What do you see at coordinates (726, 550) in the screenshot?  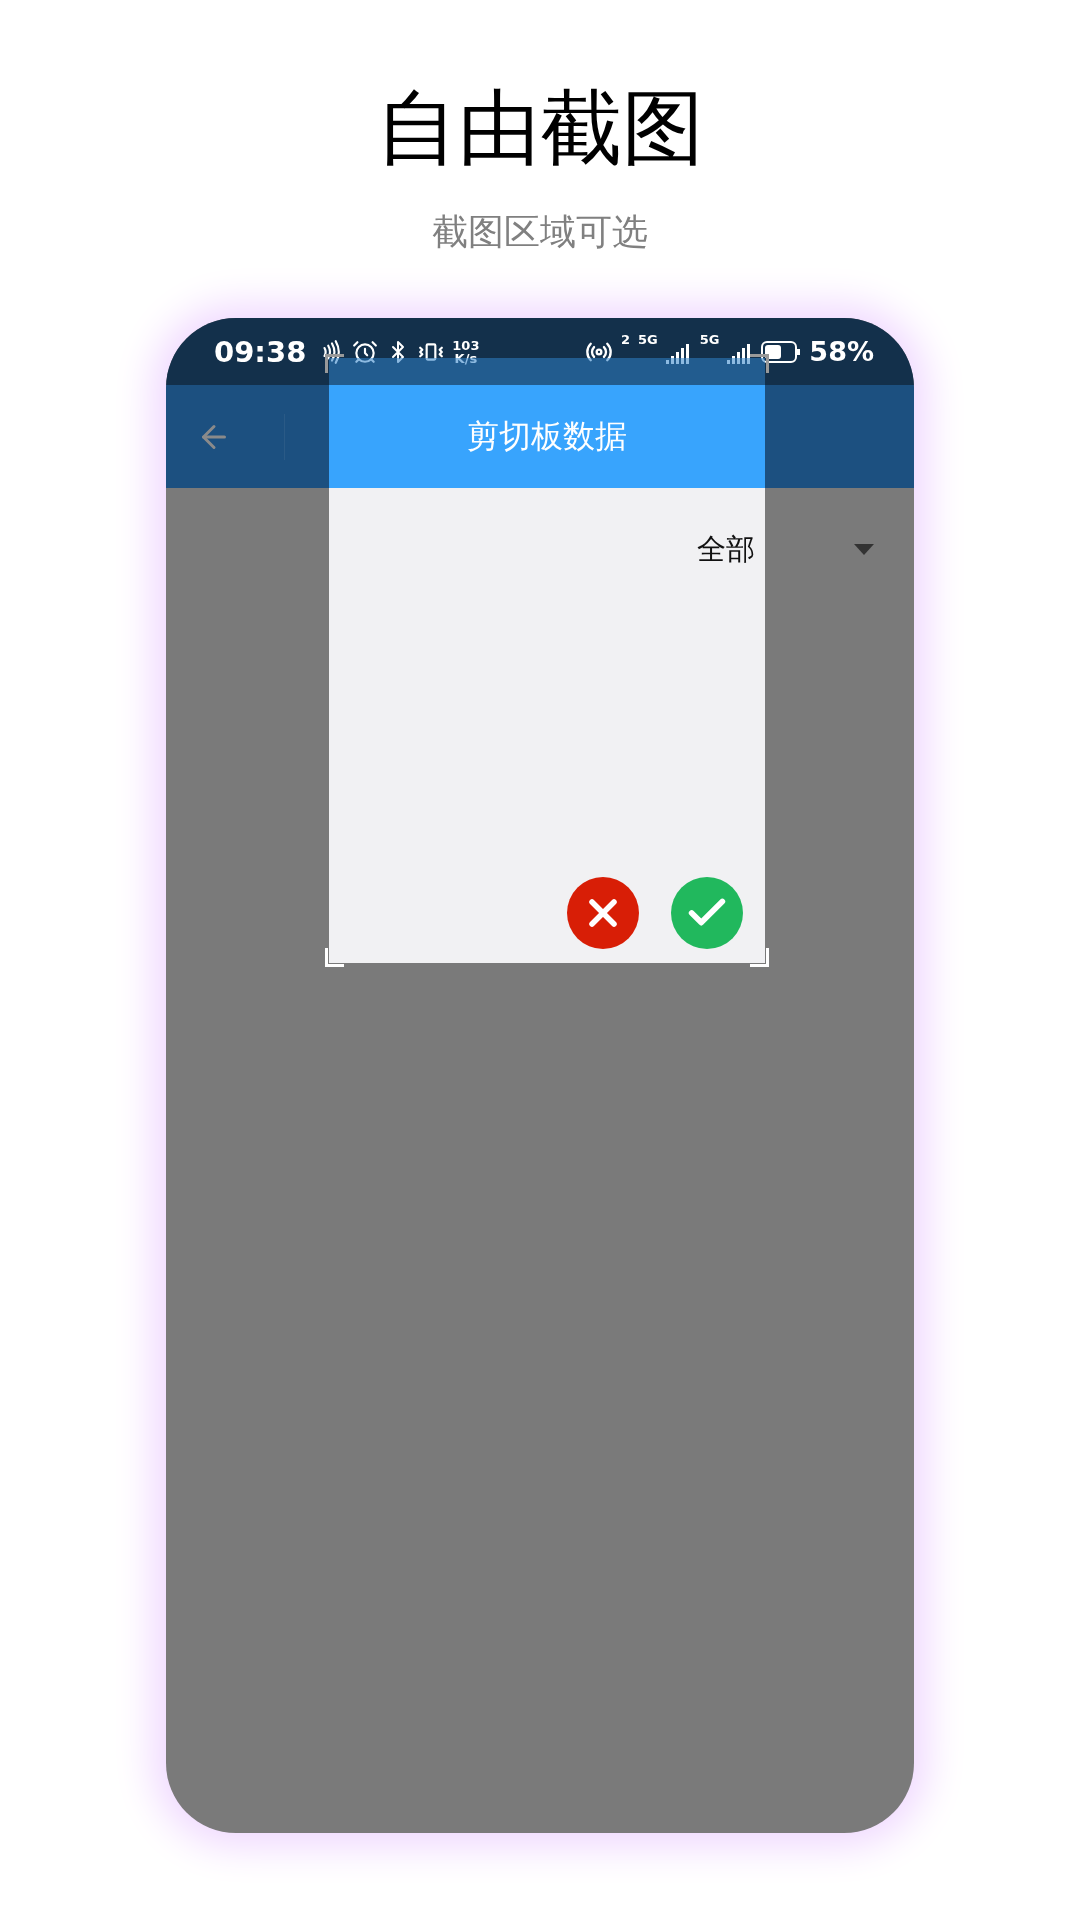 I see `filter-label: 全部` at bounding box center [726, 550].